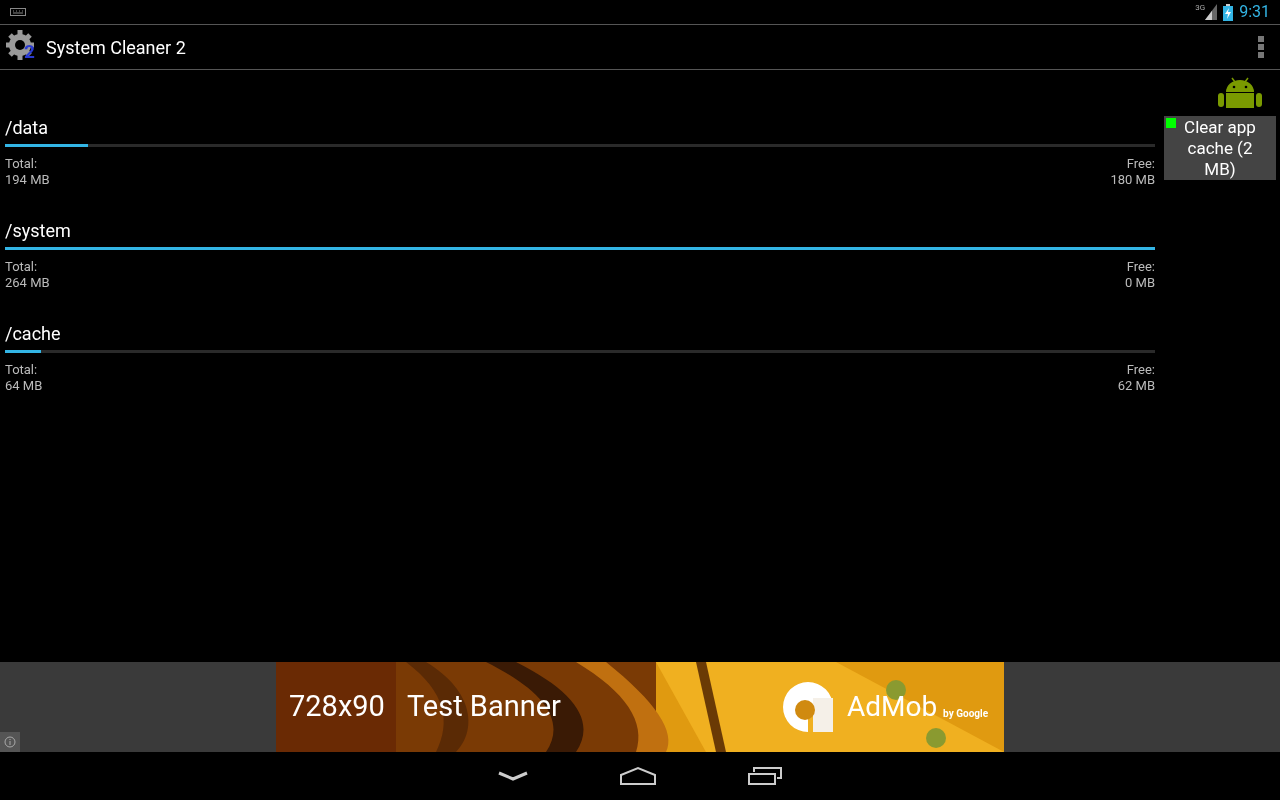 The width and height of the screenshot is (1280, 800). Describe the element at coordinates (807, 707) in the screenshot. I see `admob-logo-icon` at that location.